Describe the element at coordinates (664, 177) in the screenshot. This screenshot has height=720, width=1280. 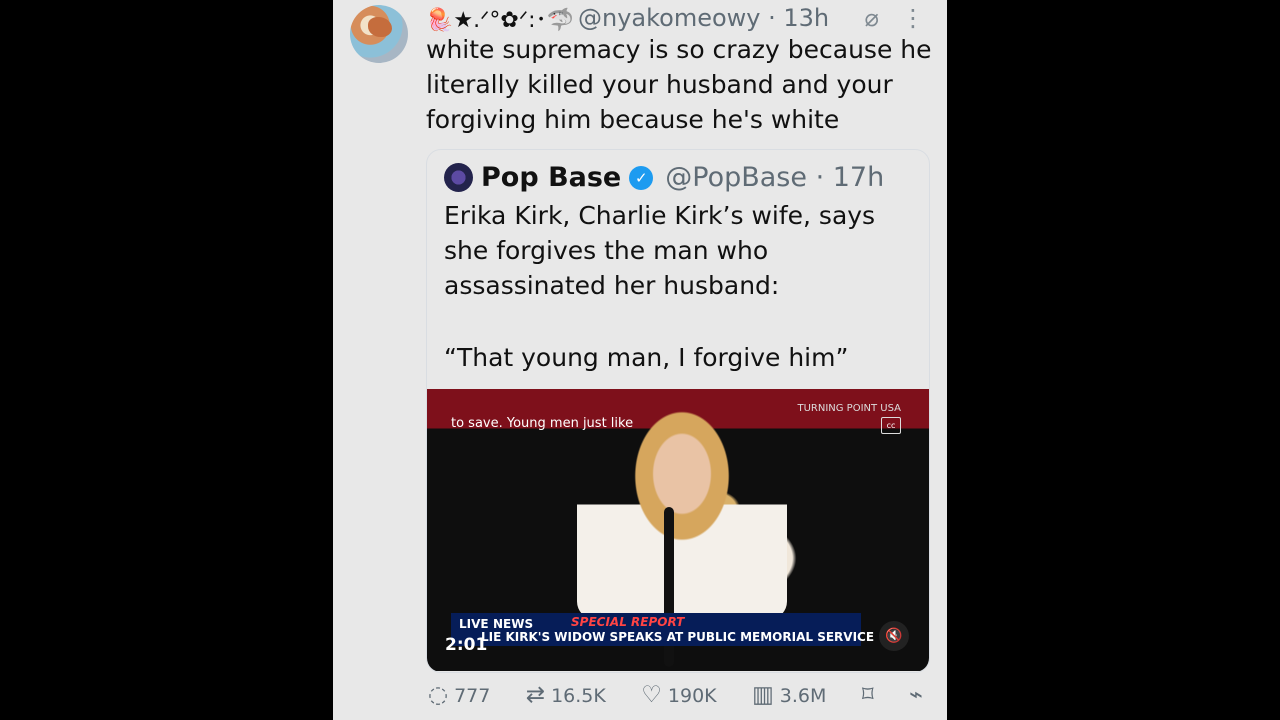
I see `quoted-post-header: Pop Base ✓ @PopBase · 17h` at that location.